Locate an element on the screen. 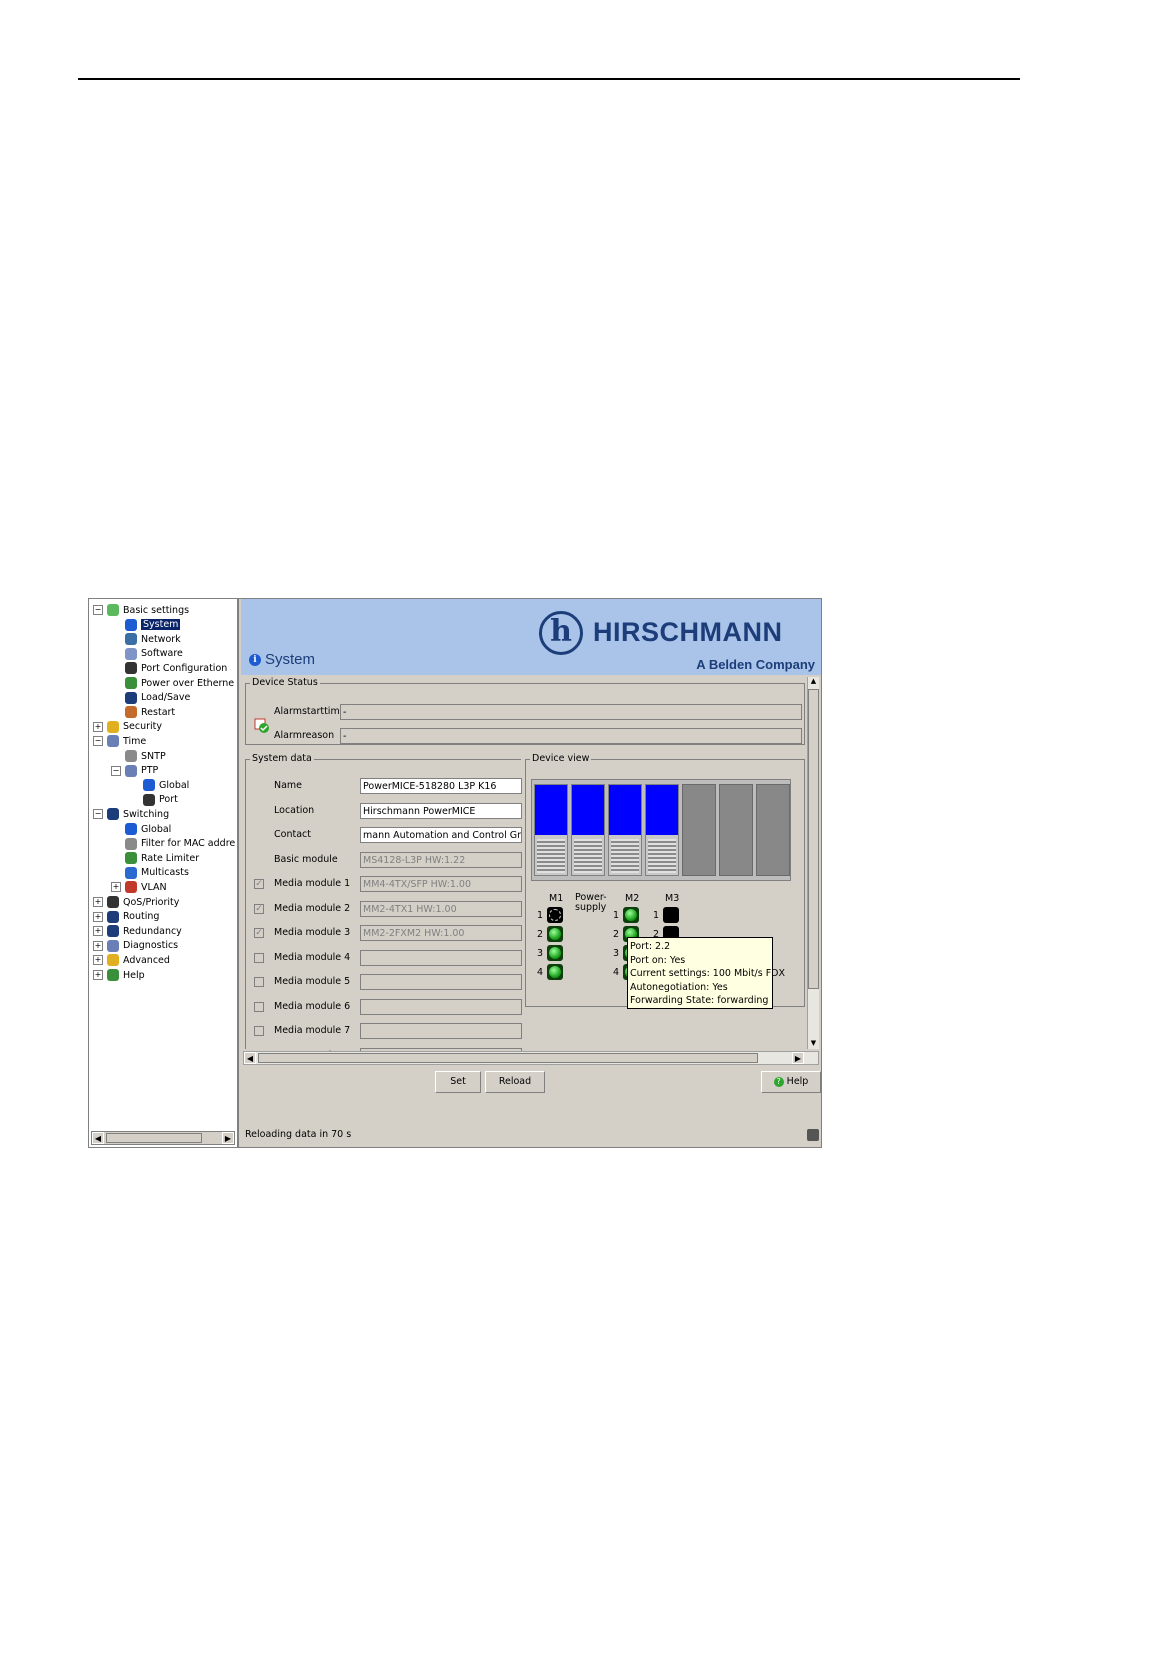 This screenshot has width=1174, height=1668. tree-item-filter-for-mac-addre: Filter for MAC addre is located at coordinates (173, 844).